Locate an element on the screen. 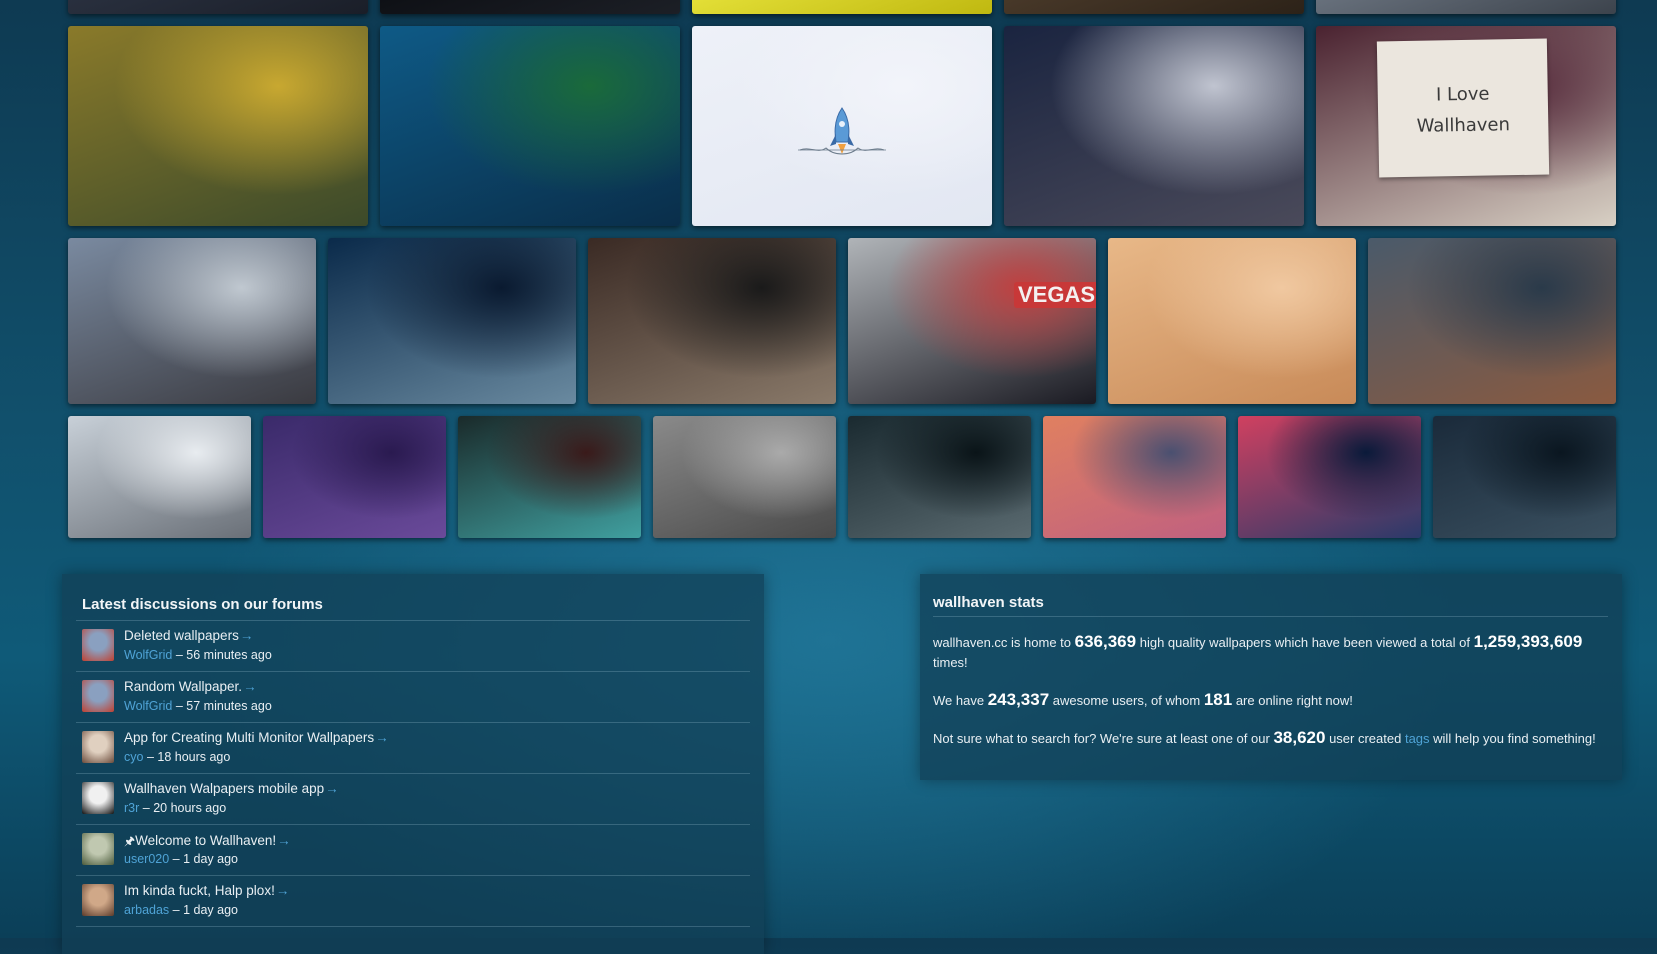 The image size is (1657, 954). topic-meta: arbadas – 1 day ago is located at coordinates (181, 910).